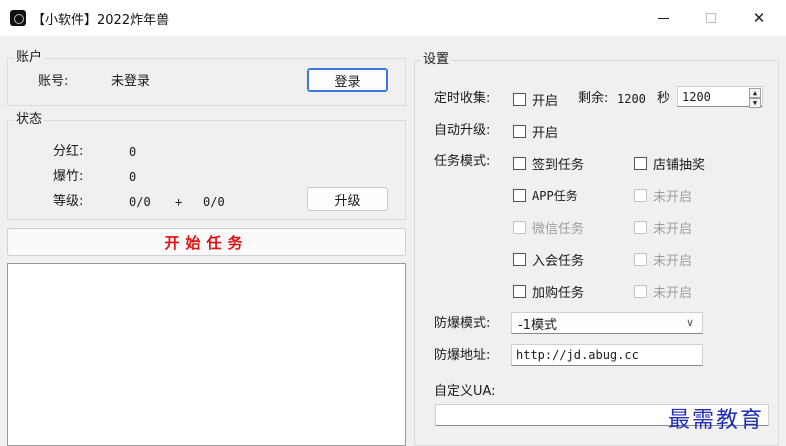 The image size is (786, 446). I want to click on status-group: 状态 分红: 0 爆竹: 0 等级: 0/0 + 0/0 升级, so click(206, 166).